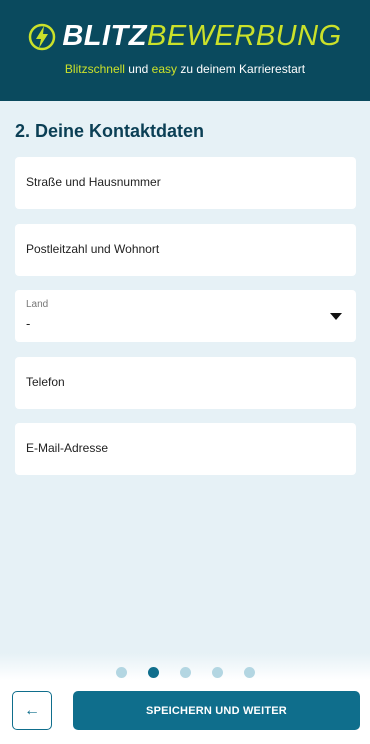 This screenshot has height=744, width=370. I want to click on logo-text-bold: BLITZ, so click(104, 36).